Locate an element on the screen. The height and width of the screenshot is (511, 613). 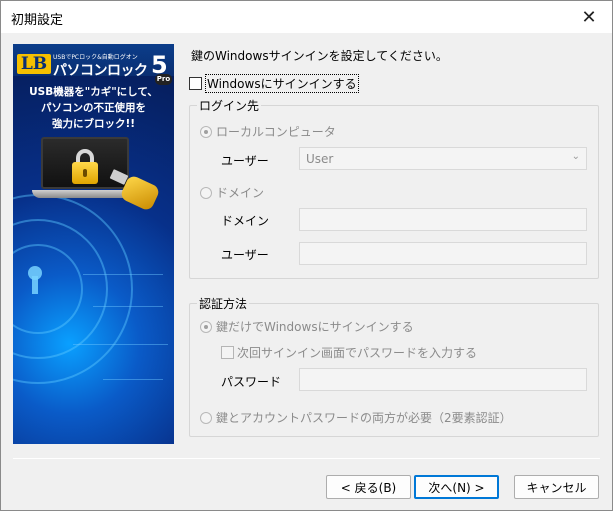
domain-user-input is located at coordinates (443, 253).